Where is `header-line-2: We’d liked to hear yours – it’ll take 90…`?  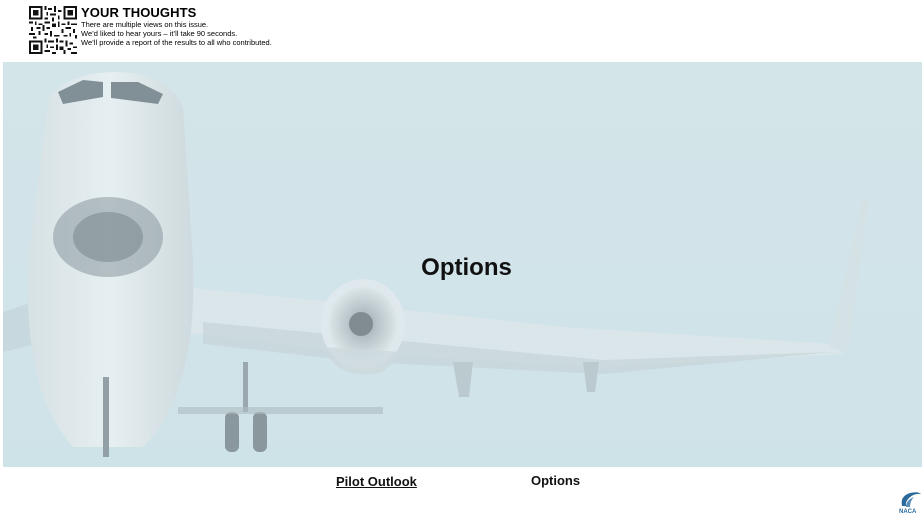
header-line-2: We’d liked to hear yours – it’ll take 90… is located at coordinates (159, 33).